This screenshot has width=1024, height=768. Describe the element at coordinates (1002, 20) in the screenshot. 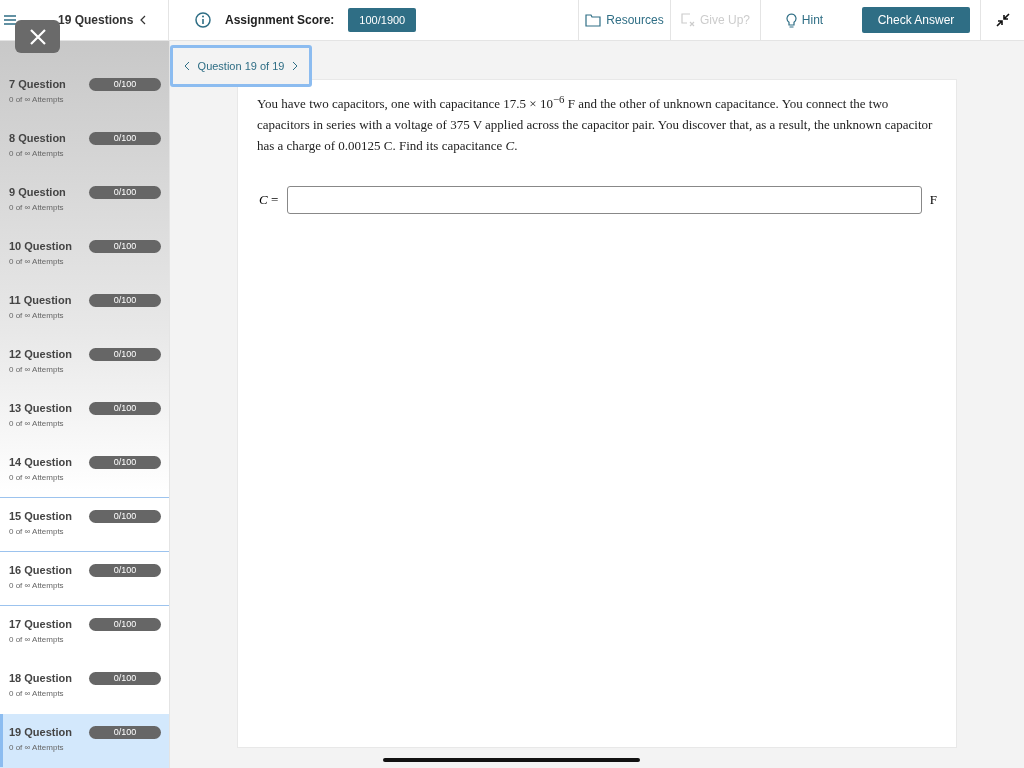

I see `shrink-icon` at that location.